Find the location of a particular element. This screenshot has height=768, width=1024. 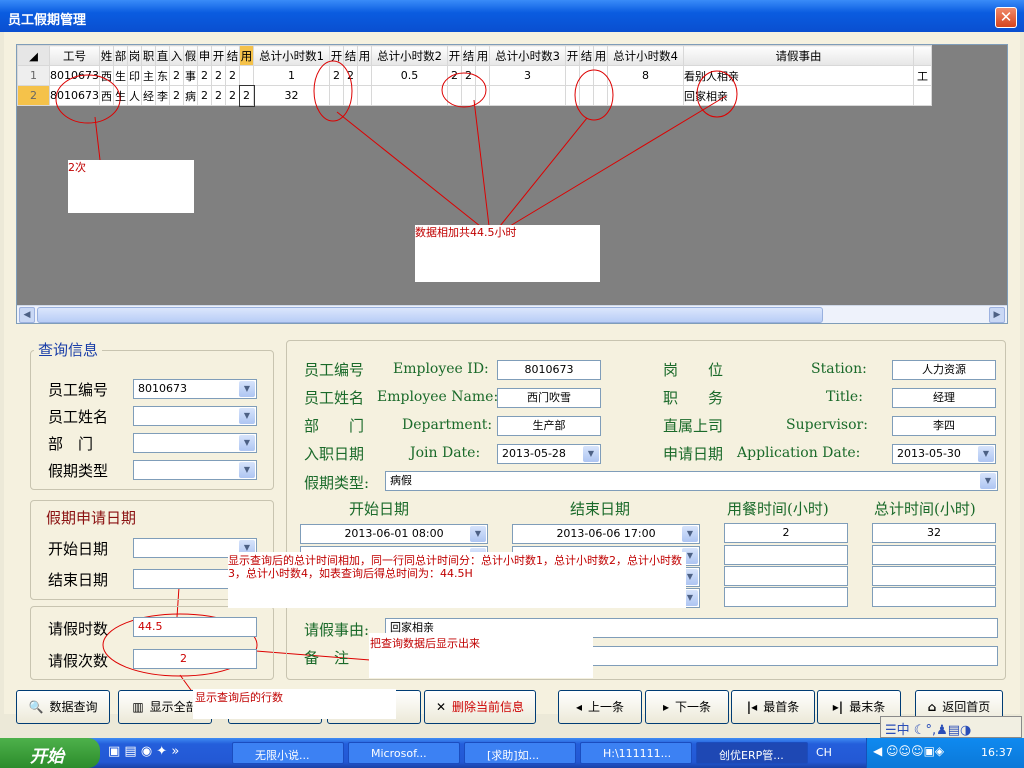

total-hours-1: 32 is located at coordinates (934, 533).